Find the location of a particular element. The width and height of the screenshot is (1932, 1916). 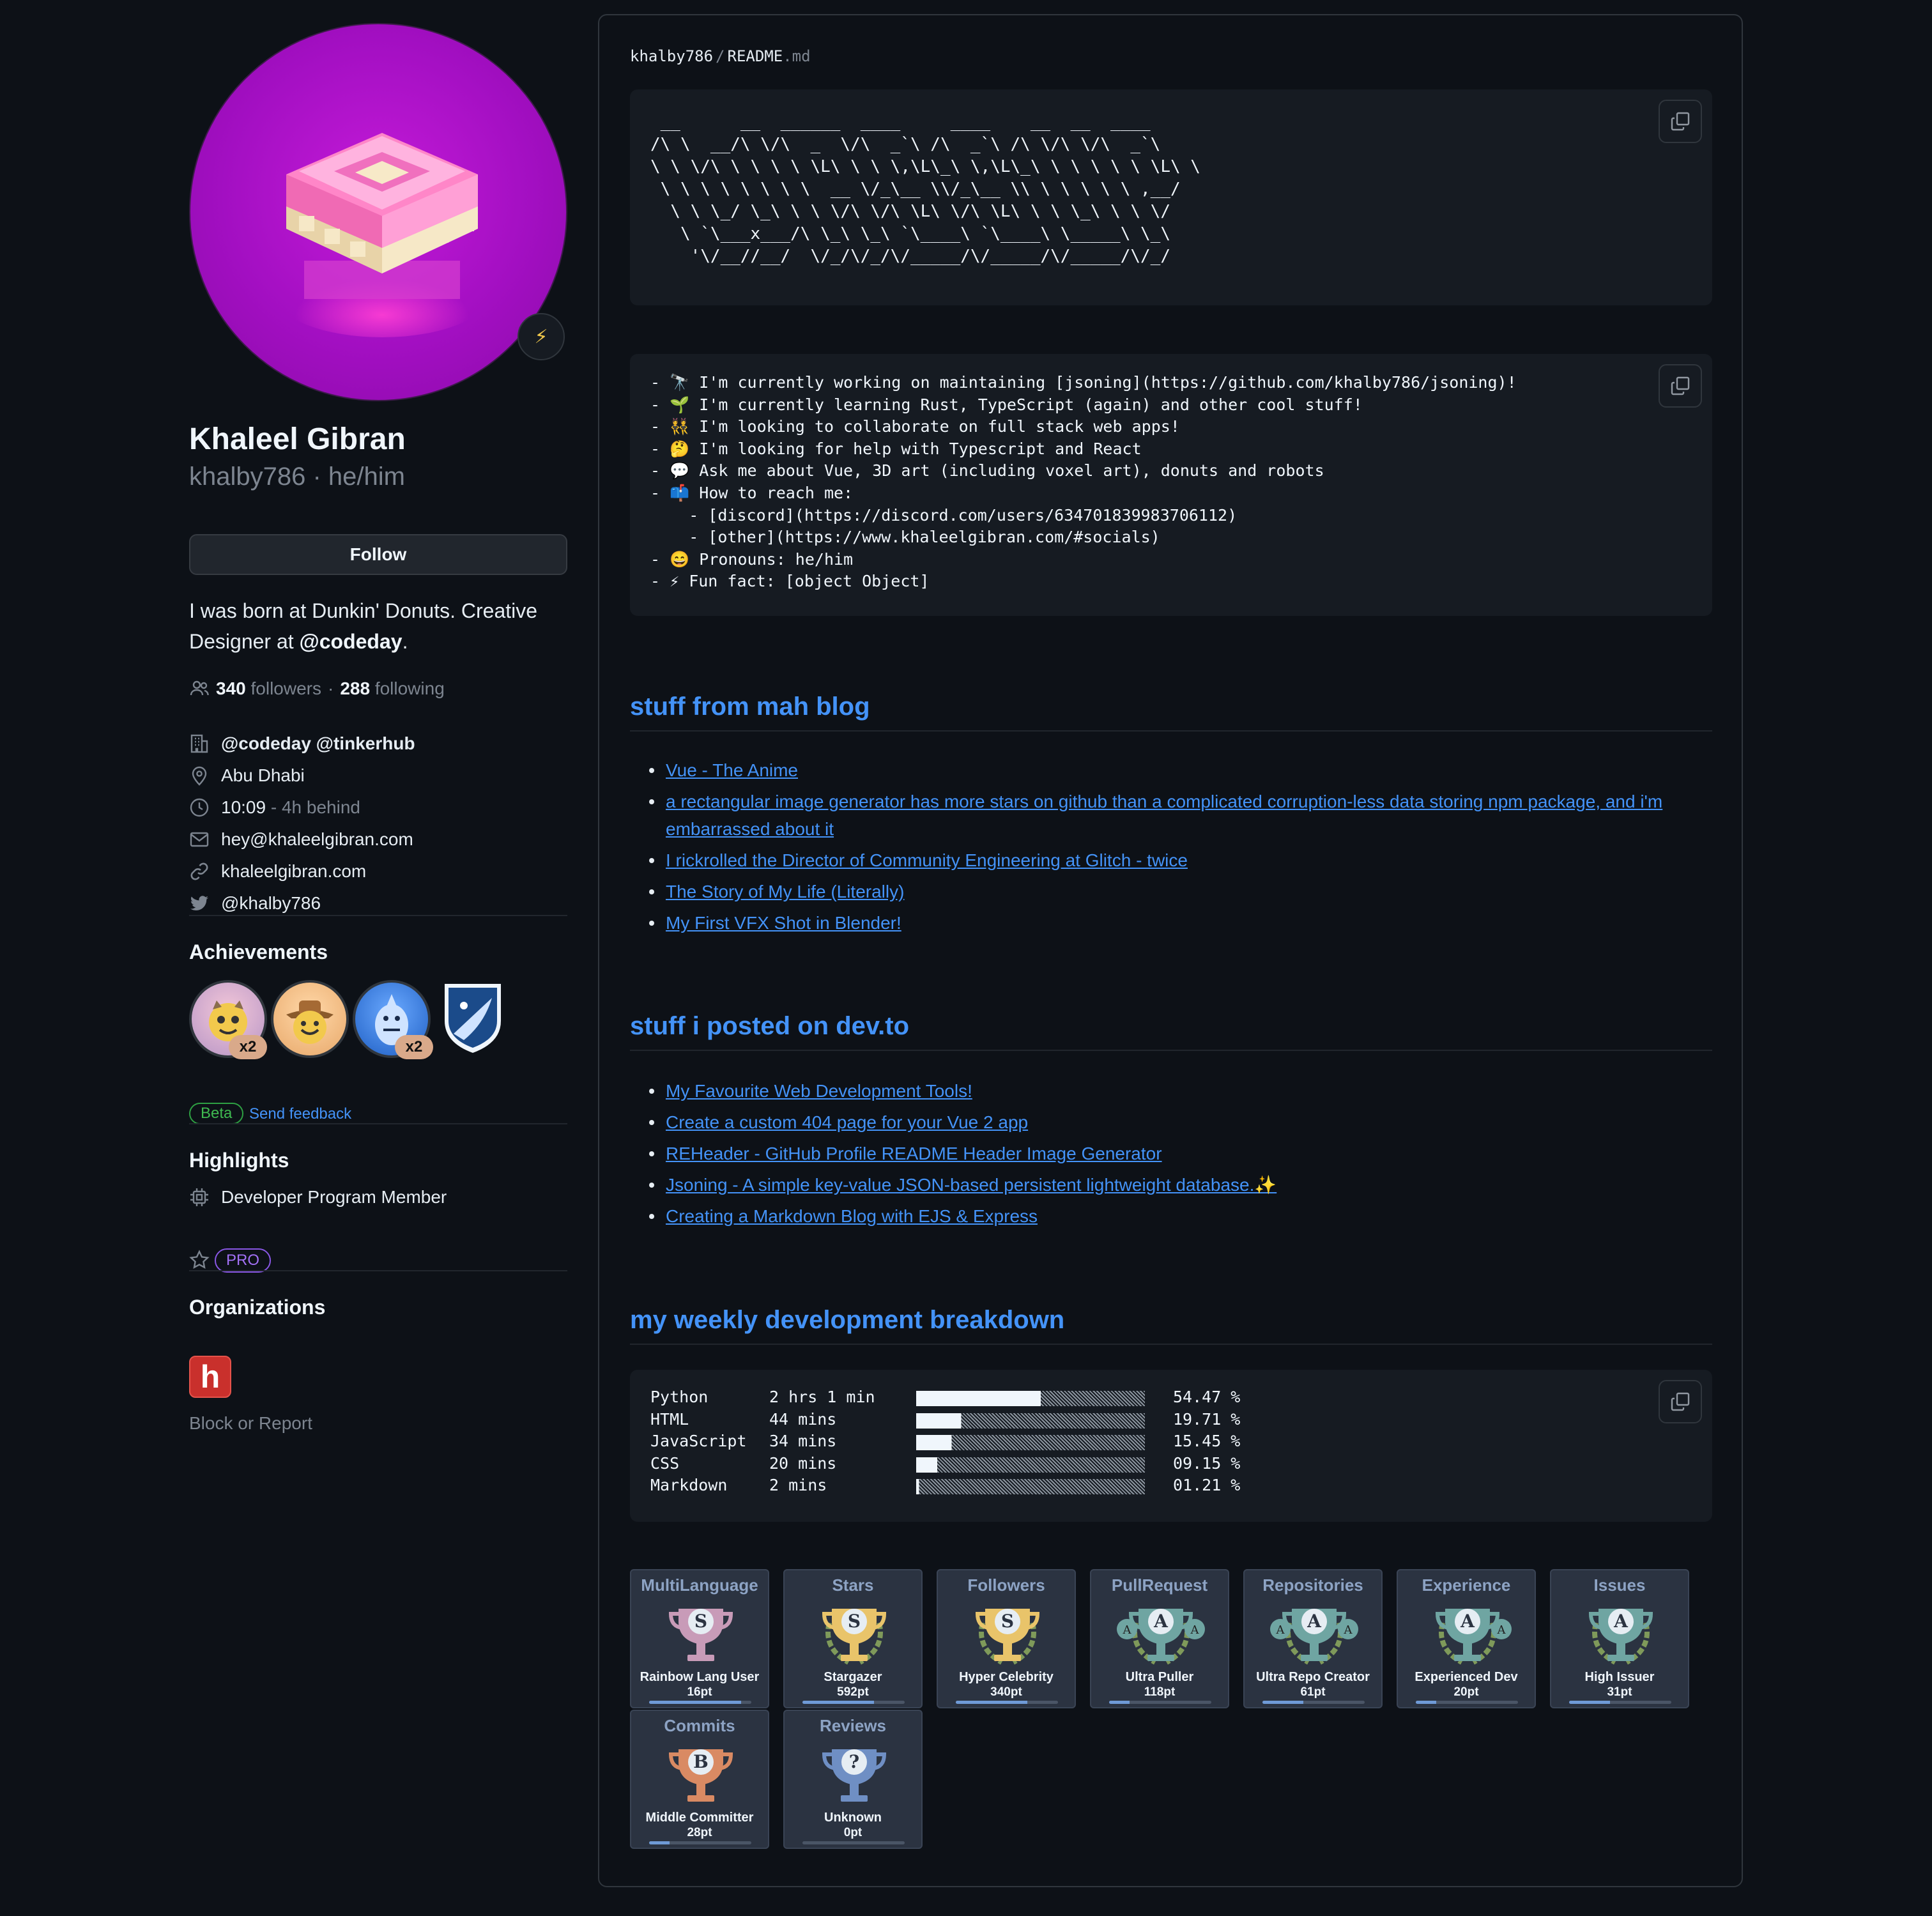

trophy-card: Issues A High Issuer 31pt is located at coordinates (1619, 1638).